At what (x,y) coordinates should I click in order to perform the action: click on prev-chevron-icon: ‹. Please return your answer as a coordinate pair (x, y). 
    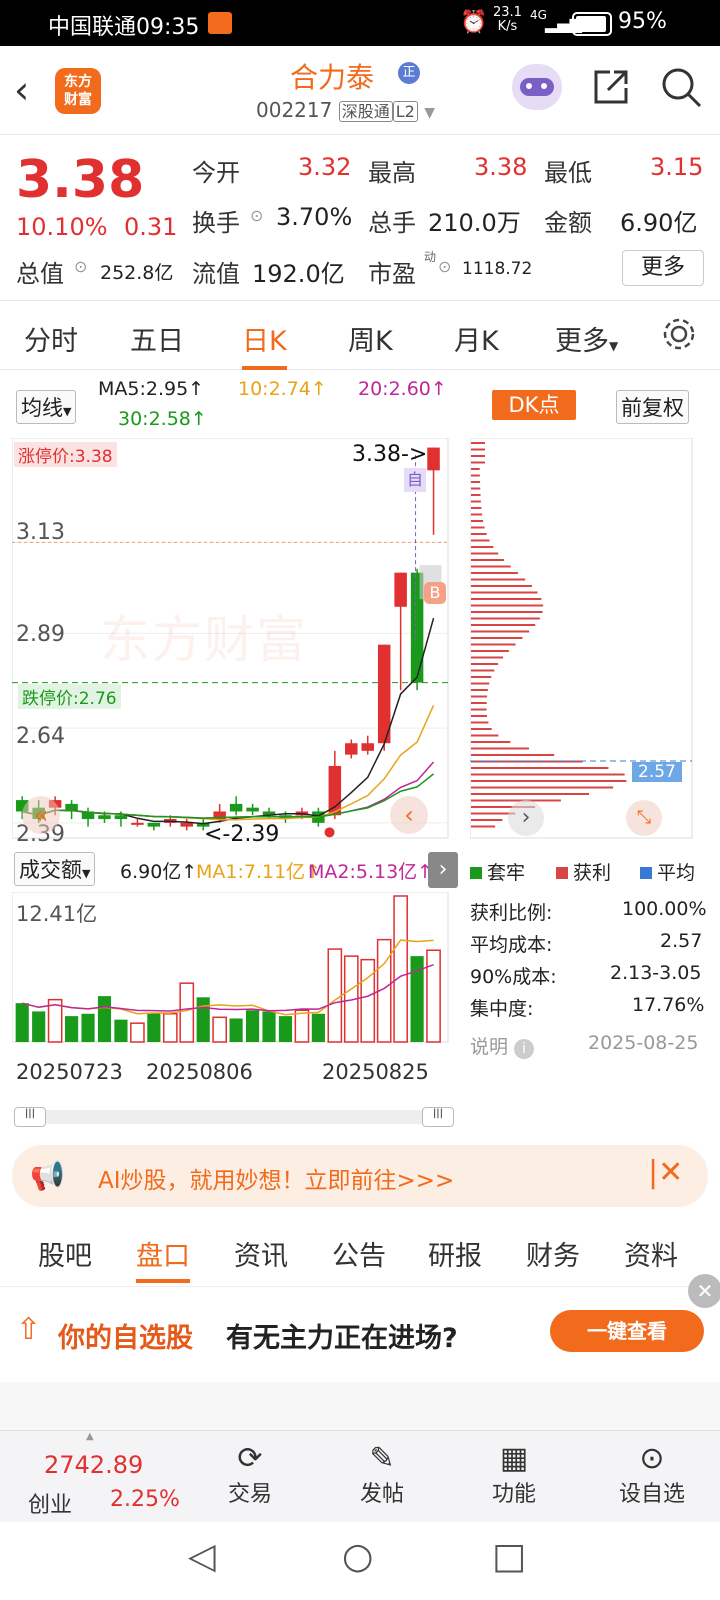
    Looking at the image, I should click on (409, 815).